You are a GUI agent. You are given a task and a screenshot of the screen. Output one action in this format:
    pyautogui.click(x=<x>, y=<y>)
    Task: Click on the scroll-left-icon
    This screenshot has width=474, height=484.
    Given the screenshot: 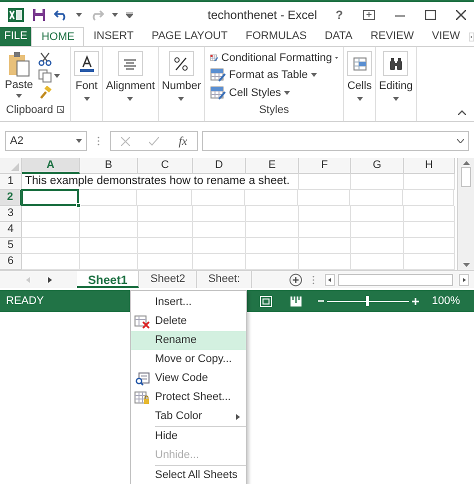 What is the action you would take?
    pyautogui.click(x=330, y=280)
    